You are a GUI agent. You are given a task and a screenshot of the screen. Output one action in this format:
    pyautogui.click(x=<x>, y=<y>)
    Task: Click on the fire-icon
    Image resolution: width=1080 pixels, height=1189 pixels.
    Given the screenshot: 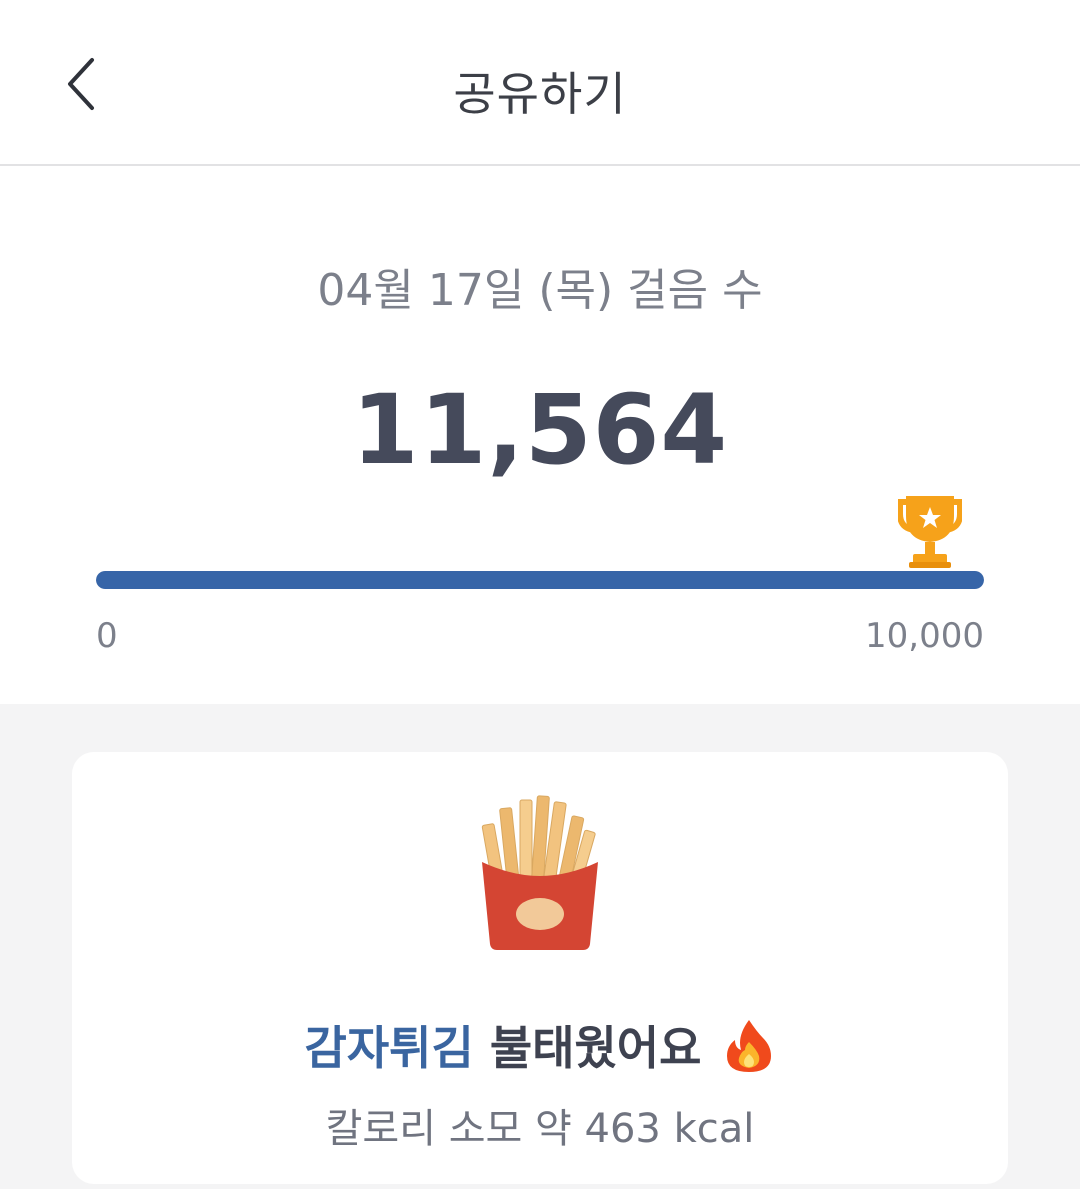 What is the action you would take?
    pyautogui.click(x=749, y=1046)
    